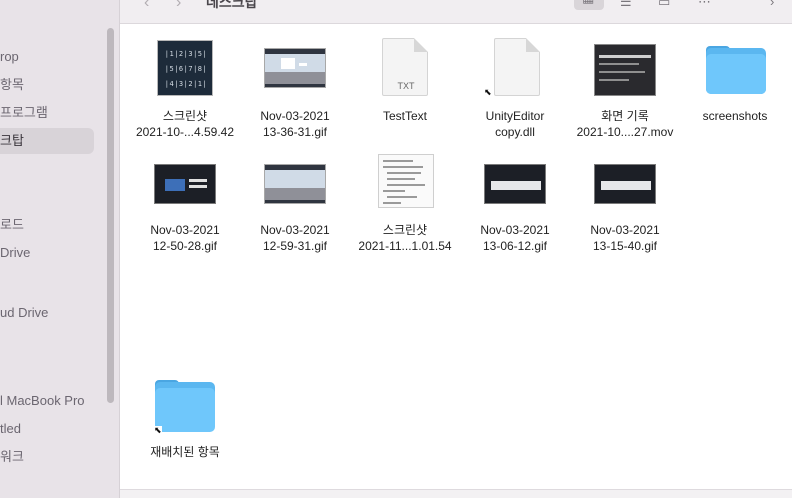  I want to click on sidebar-item-airdrop: rop, so click(9, 57).